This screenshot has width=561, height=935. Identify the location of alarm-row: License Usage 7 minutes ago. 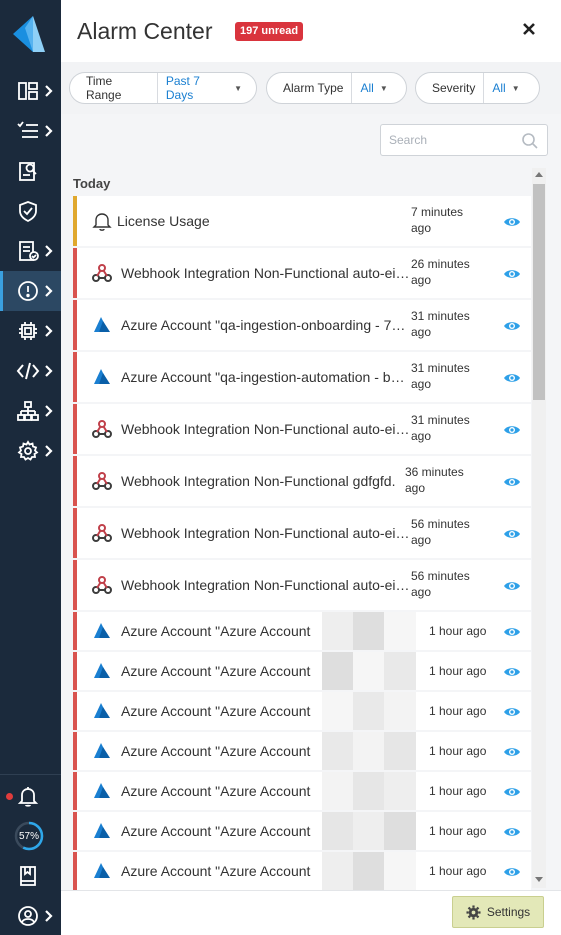
(302, 221).